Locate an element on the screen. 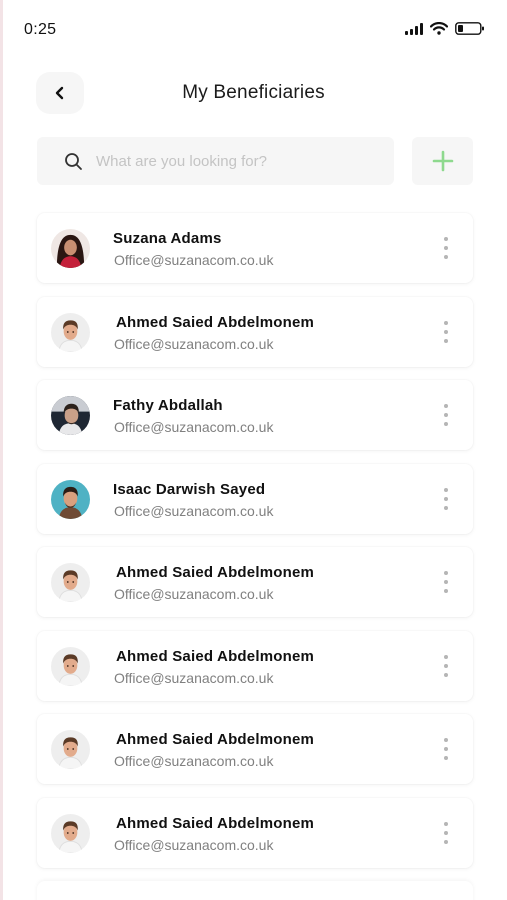  search-input is located at coordinates (236, 161).